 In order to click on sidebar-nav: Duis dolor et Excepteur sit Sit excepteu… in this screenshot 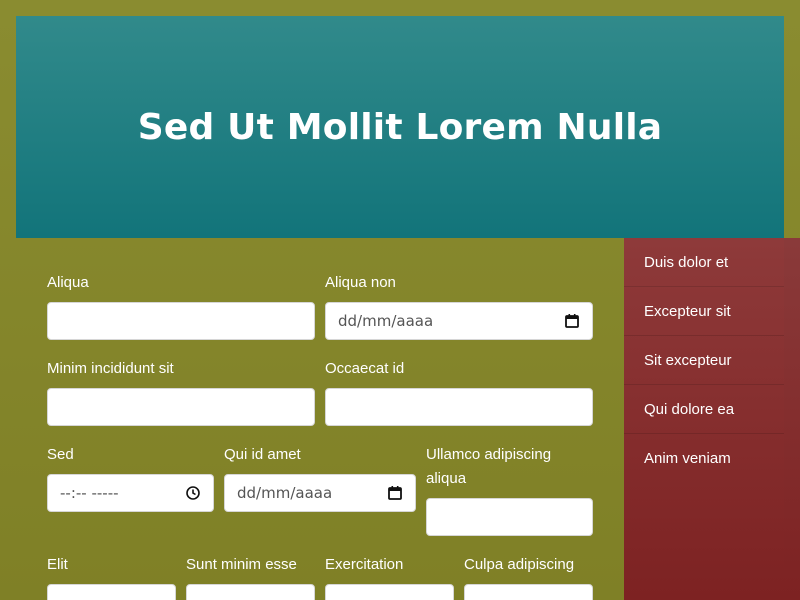, I will do `click(704, 419)`.